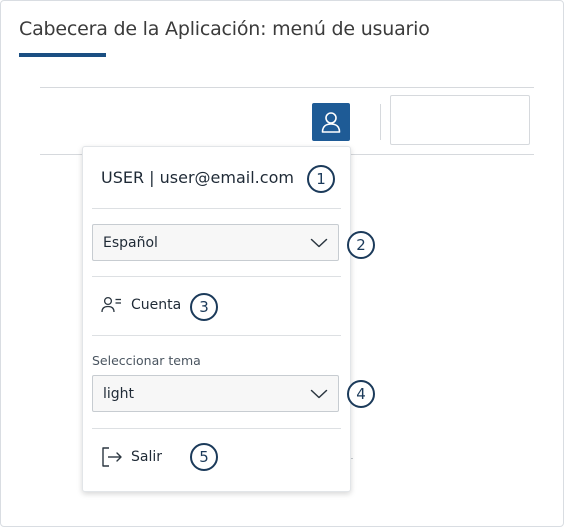  What do you see at coordinates (111, 304) in the screenshot?
I see `account-icon` at bounding box center [111, 304].